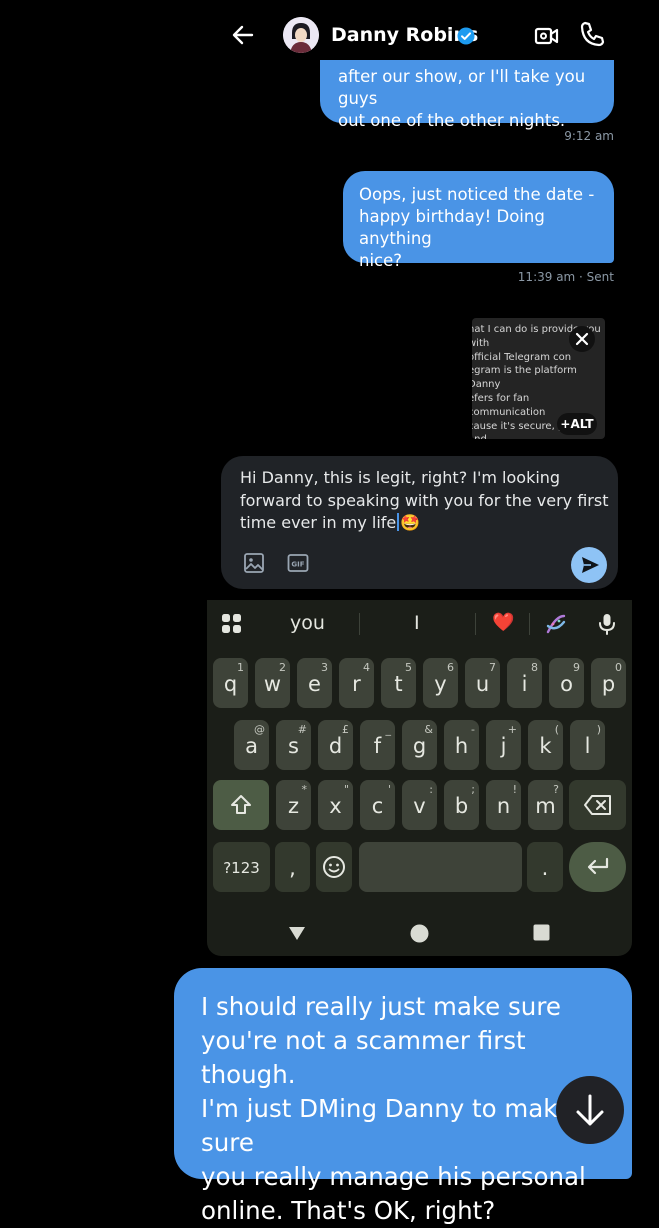  Describe the element at coordinates (618, 667) in the screenshot. I see `key-alt-char: 0` at that location.